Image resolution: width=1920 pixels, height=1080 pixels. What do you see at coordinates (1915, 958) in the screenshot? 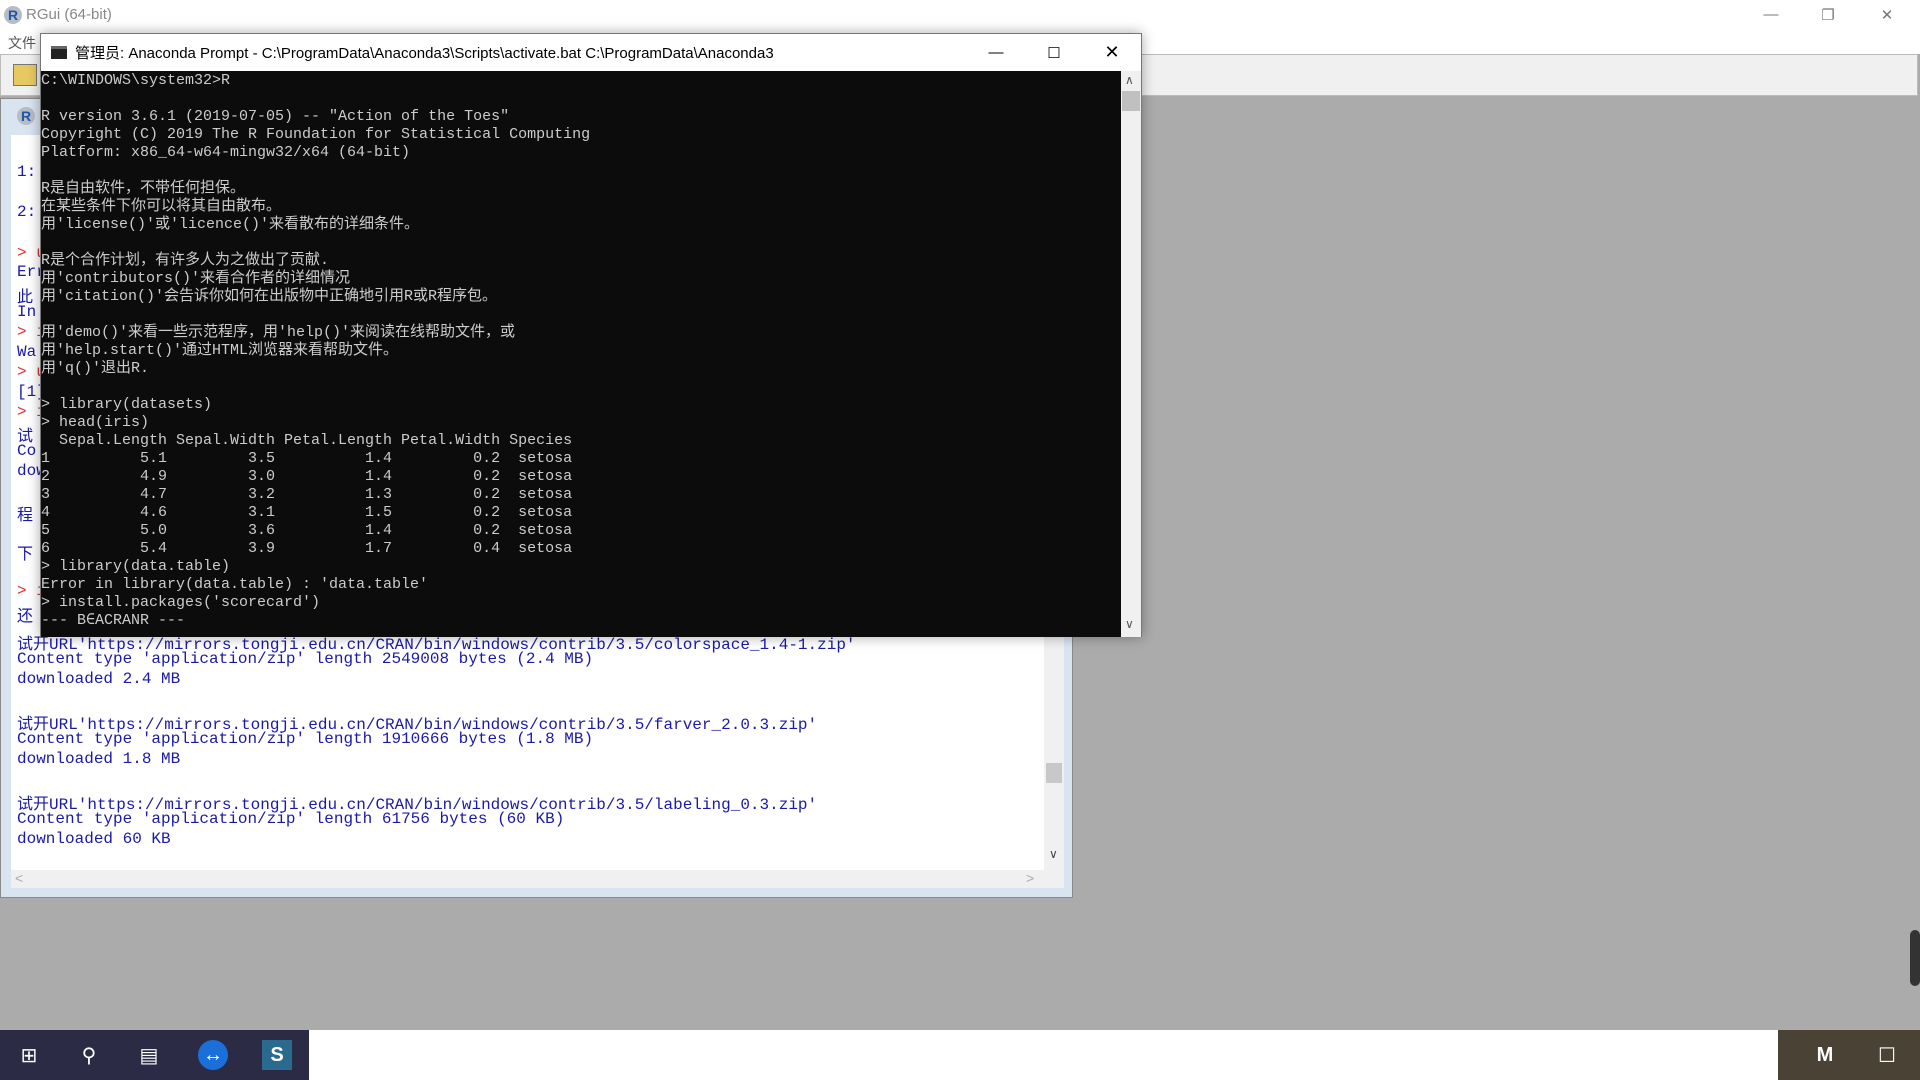
I see `side-handle` at bounding box center [1915, 958].